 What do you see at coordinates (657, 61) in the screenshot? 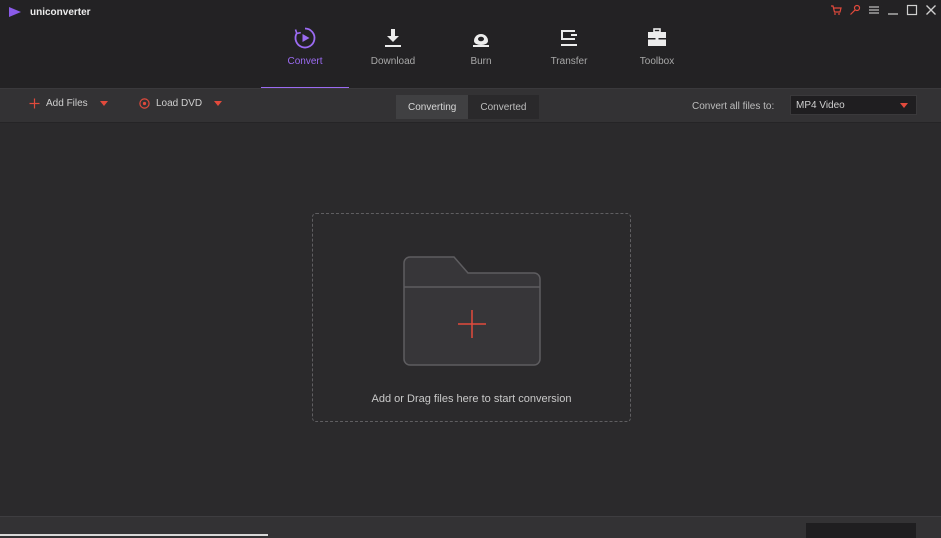
I see `nav-label: Toolbox` at bounding box center [657, 61].